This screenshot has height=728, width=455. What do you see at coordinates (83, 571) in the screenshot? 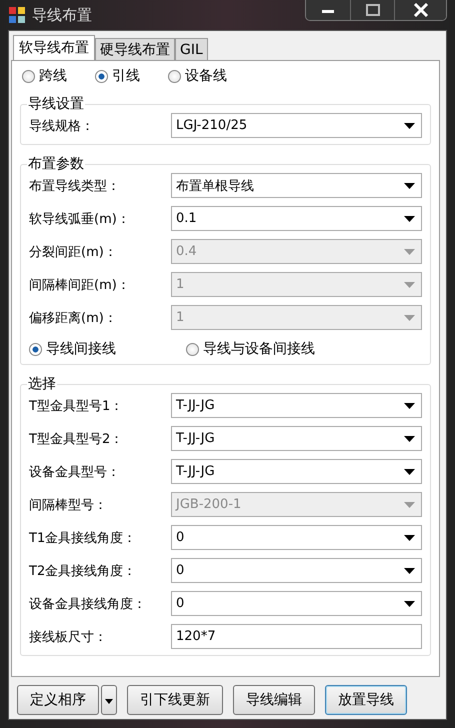
I see `field-label: T2金具接线角度：` at bounding box center [83, 571].